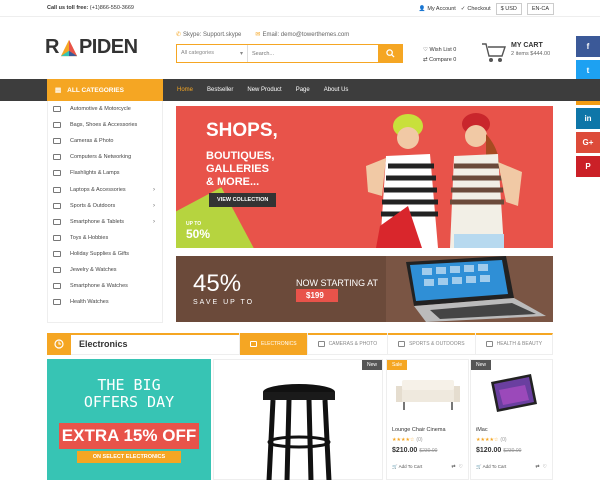  Describe the element at coordinates (99, 286) in the screenshot. I see `sidebar-item-label: Smartphone & Watches` at that location.